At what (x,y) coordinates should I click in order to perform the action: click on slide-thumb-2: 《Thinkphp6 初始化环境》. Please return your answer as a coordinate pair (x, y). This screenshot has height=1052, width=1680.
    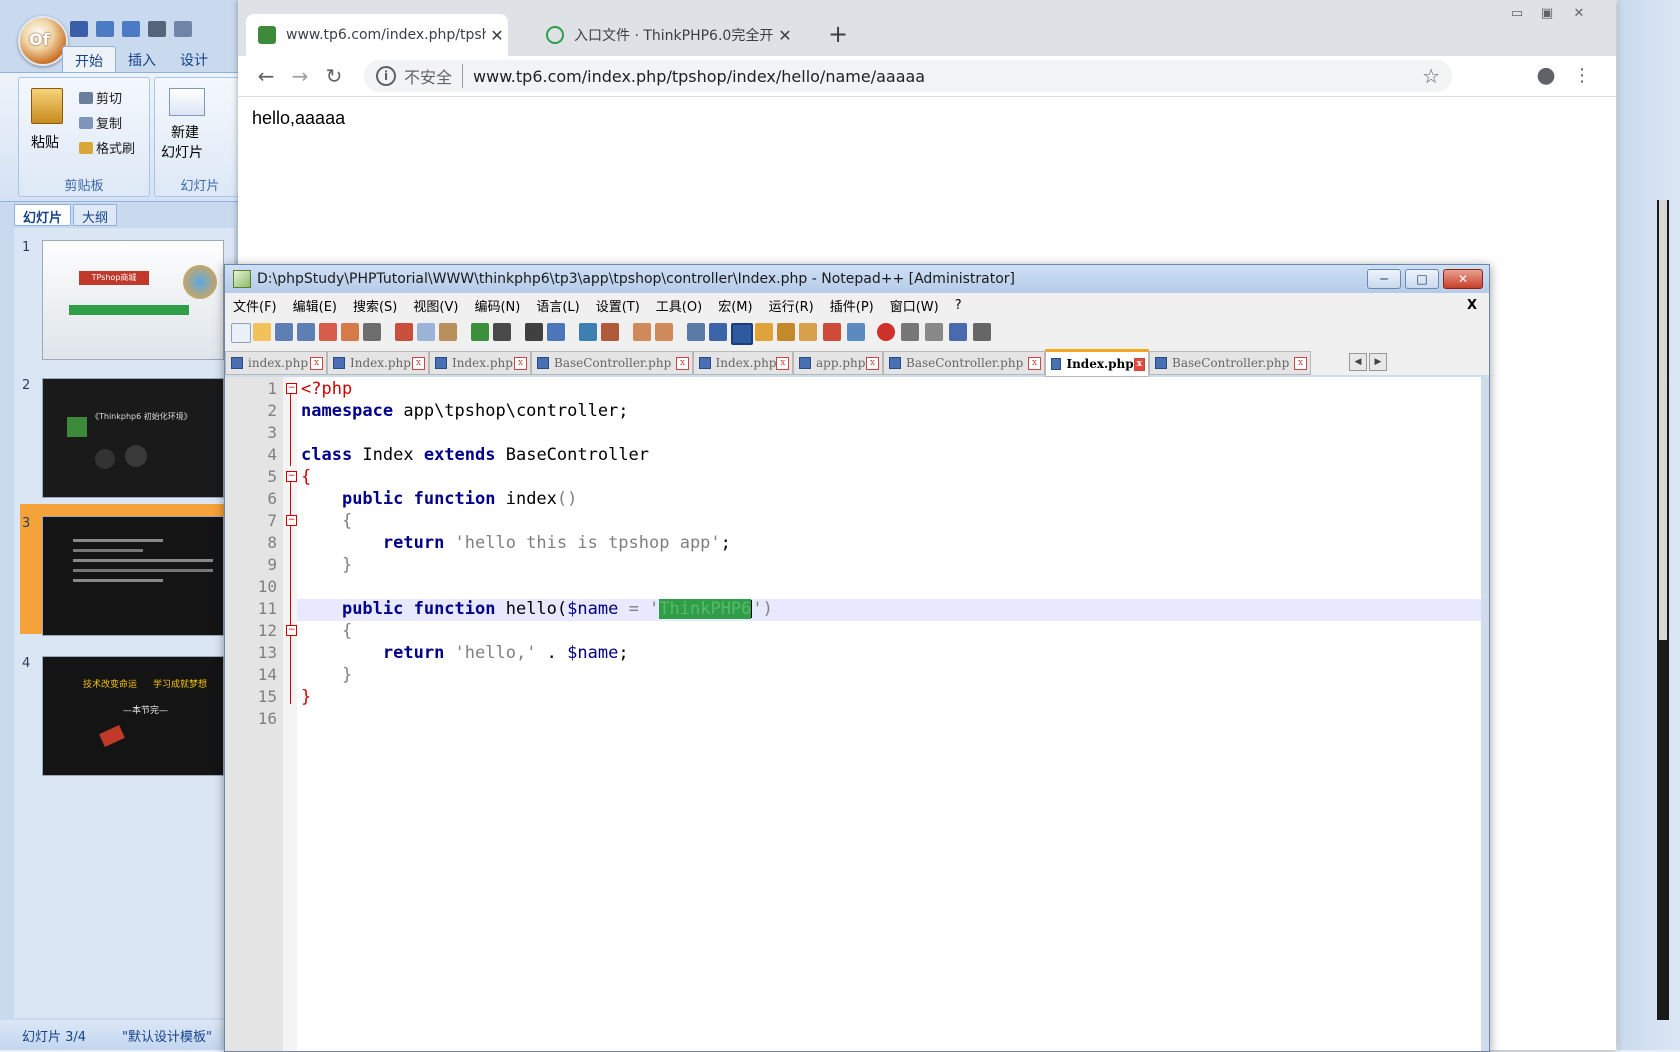
    Looking at the image, I should click on (133, 438).